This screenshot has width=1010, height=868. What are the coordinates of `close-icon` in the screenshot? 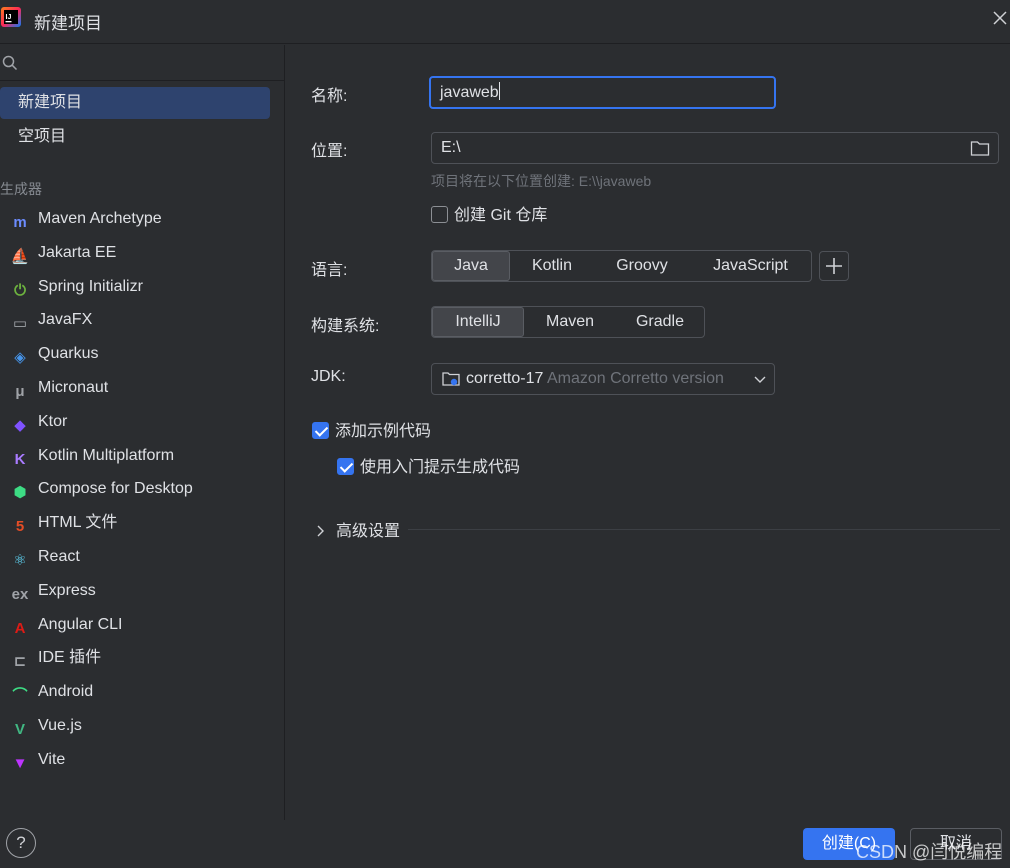 It's located at (1000, 18).